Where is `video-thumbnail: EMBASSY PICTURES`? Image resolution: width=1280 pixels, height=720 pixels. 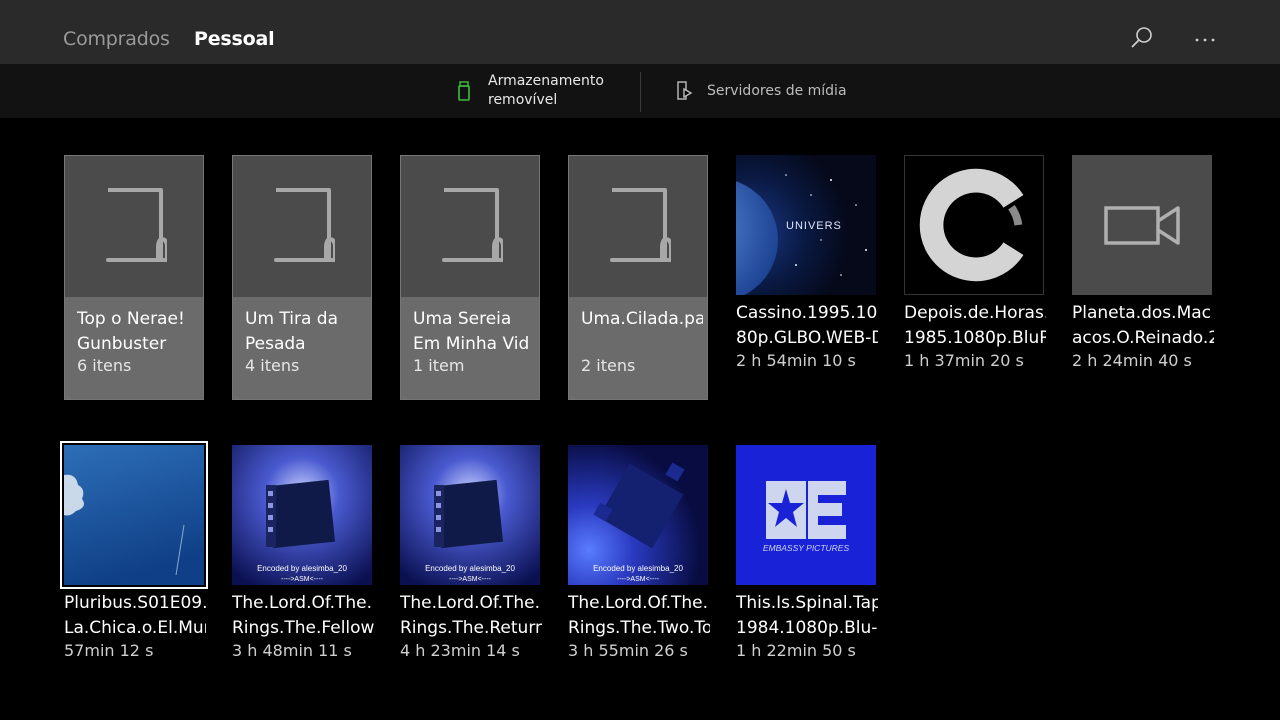 video-thumbnail: EMBASSY PICTURES is located at coordinates (806, 515).